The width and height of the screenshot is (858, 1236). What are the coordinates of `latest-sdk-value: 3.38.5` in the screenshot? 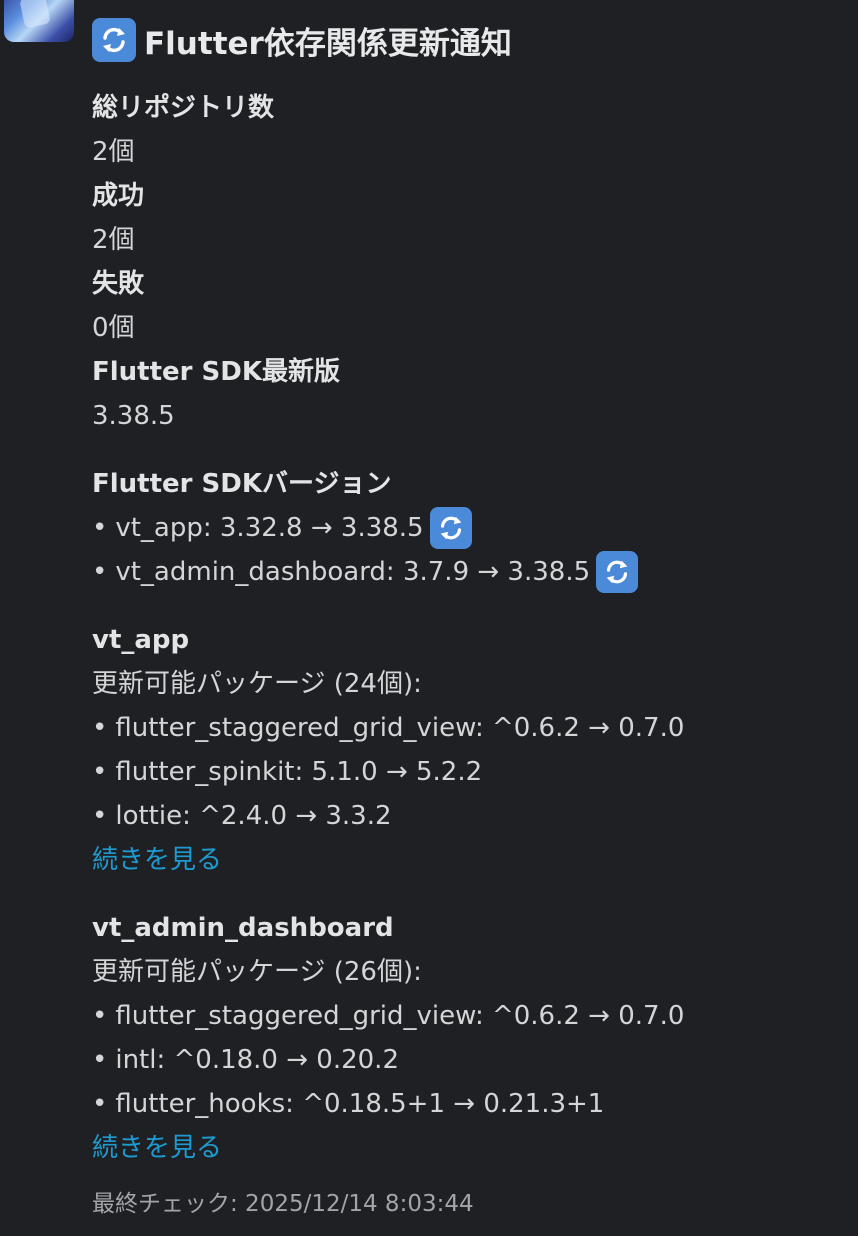 It's located at (133, 416).